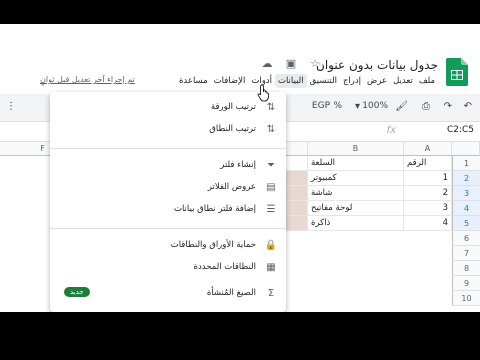 This screenshot has height=360, width=480. Describe the element at coordinates (356, 223) in the screenshot. I see `cell-b5: ذاكرة` at that location.